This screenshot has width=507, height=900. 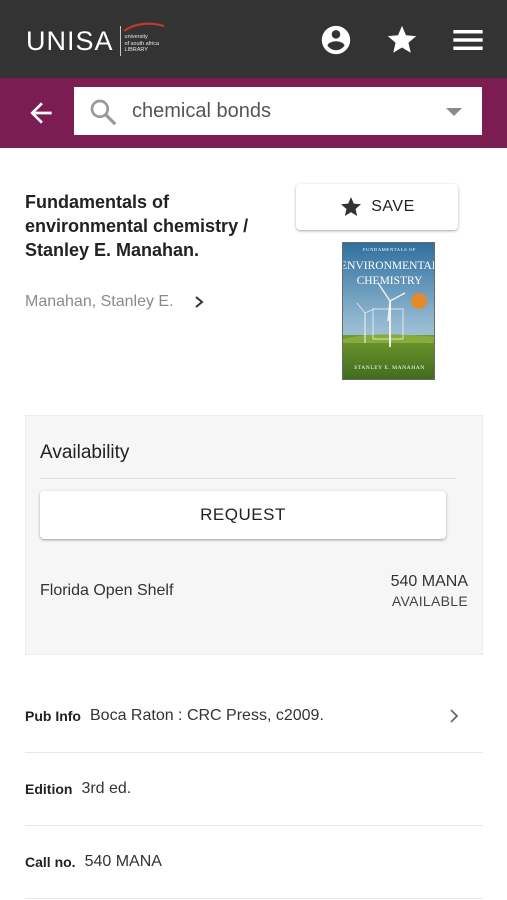 I want to click on cover-title-line2: CHEMISTRY, so click(x=390, y=281).